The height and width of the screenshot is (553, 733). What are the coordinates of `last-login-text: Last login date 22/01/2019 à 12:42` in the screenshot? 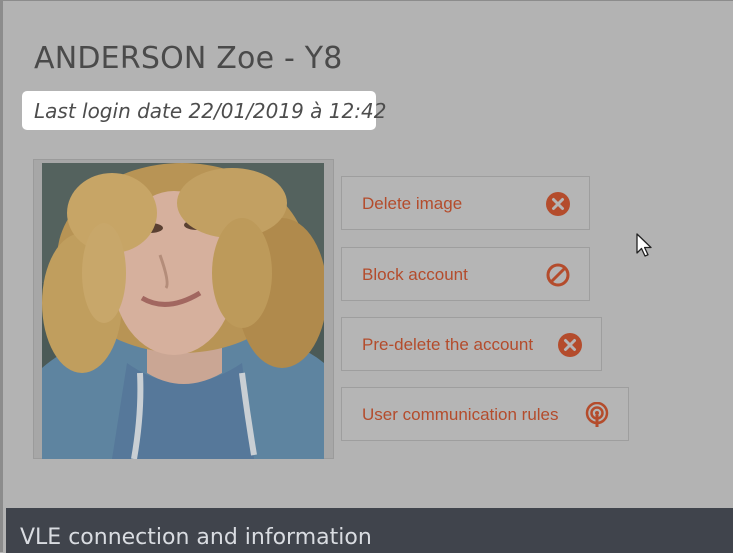 It's located at (210, 111).